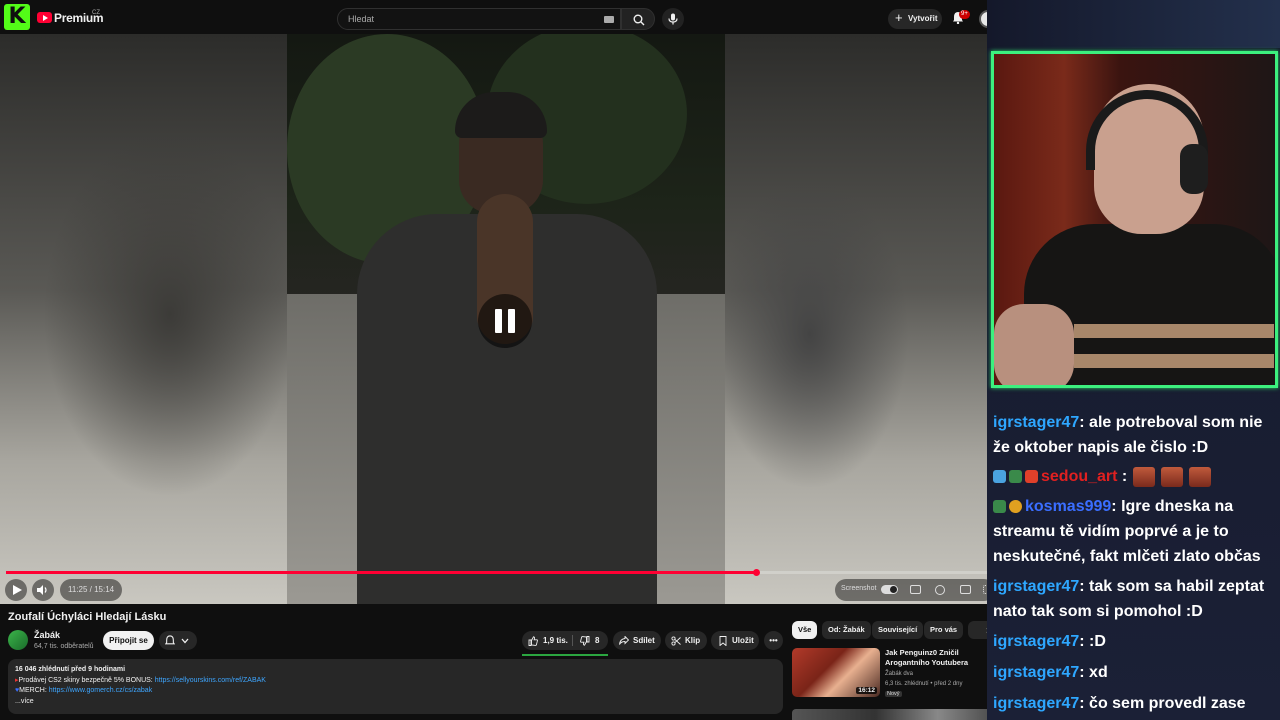  Describe the element at coordinates (395, 702) in the screenshot. I see `show-more-link: ...více` at that location.